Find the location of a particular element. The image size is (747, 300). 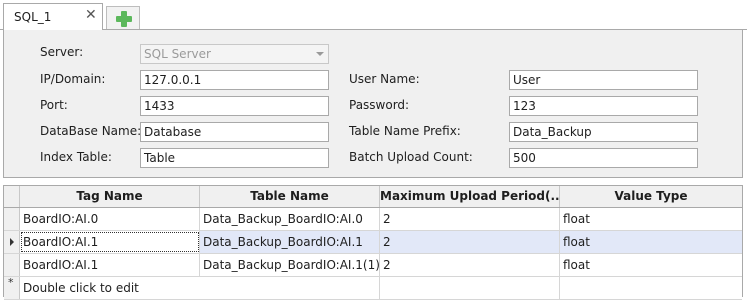

tab-label: SQL_1 is located at coordinates (33, 17).